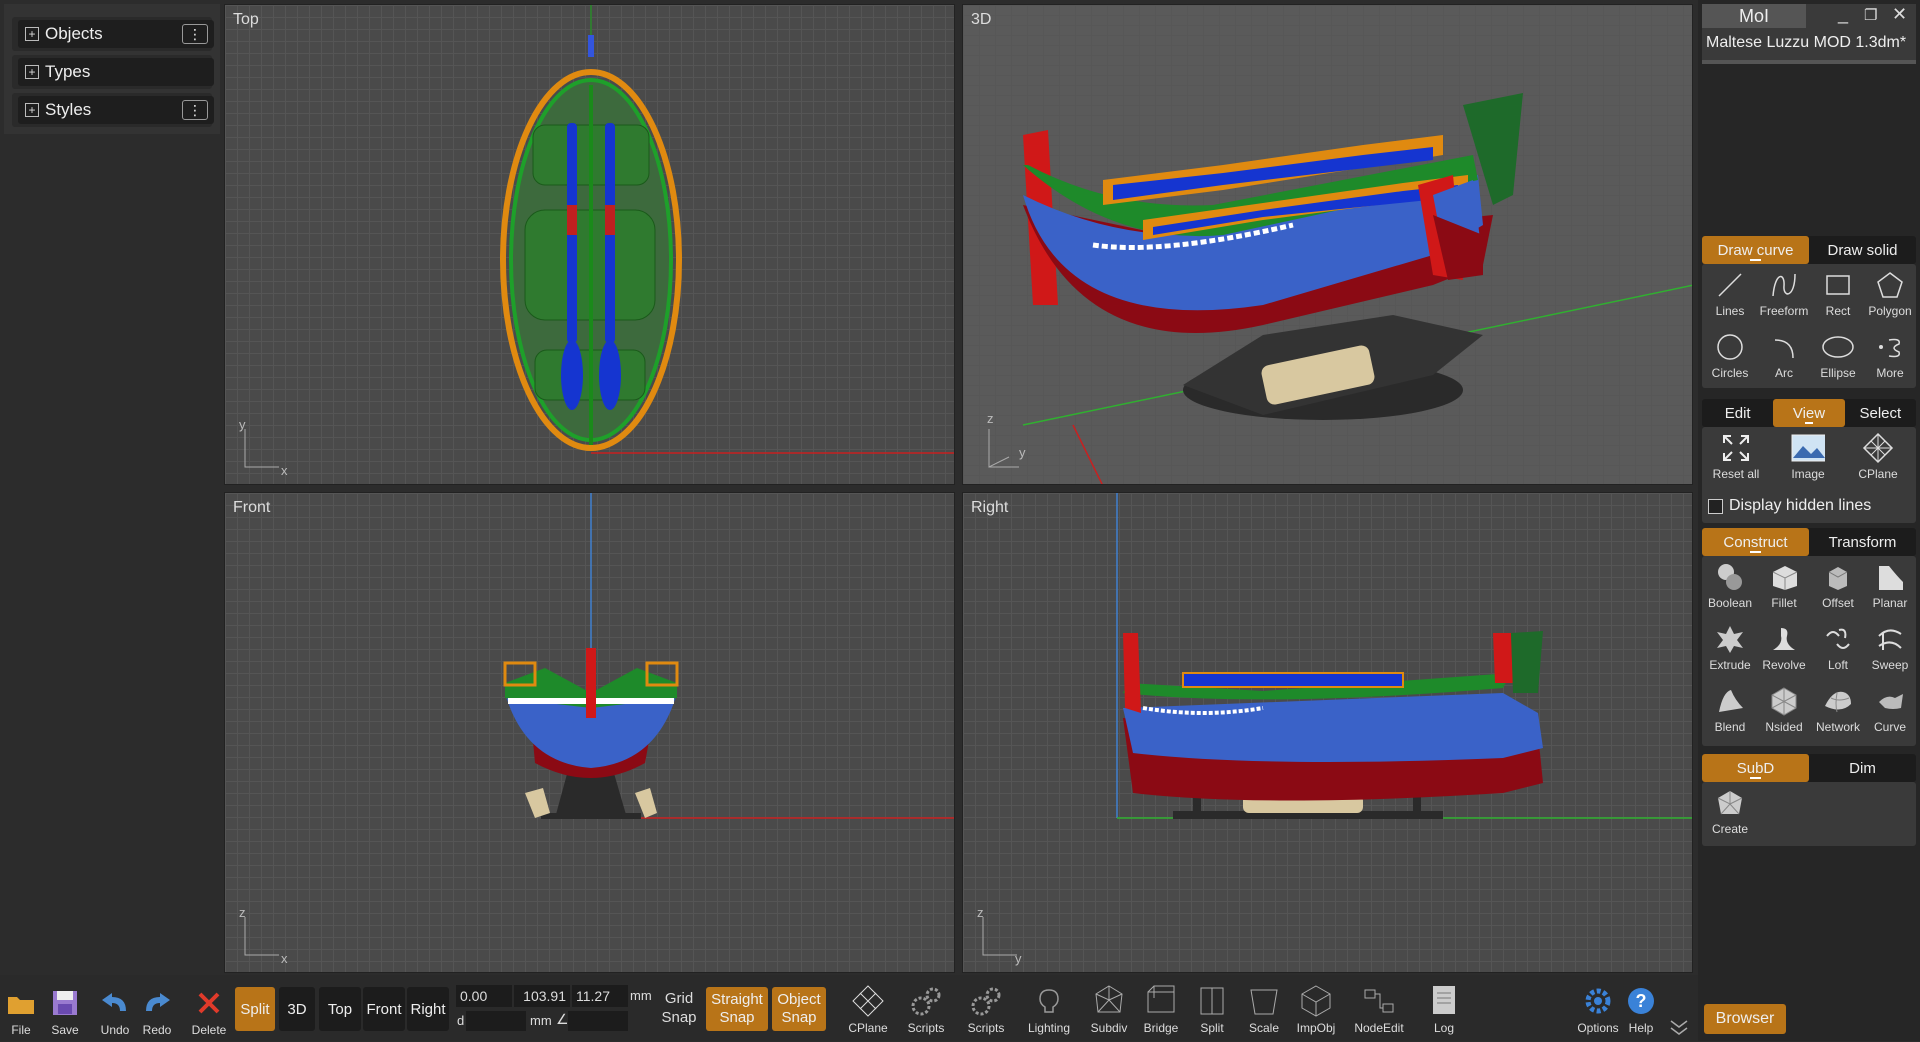  Describe the element at coordinates (799, 1009) in the screenshot. I see `object-snap-button: Object Snap` at that location.